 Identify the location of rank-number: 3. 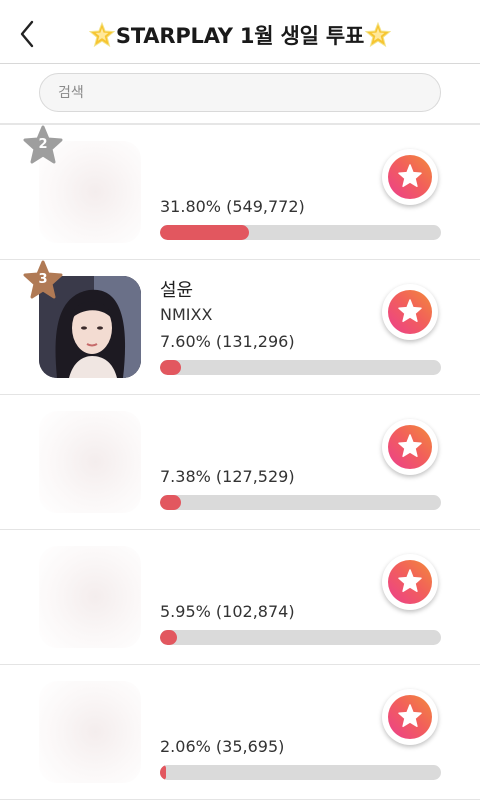
(43, 279).